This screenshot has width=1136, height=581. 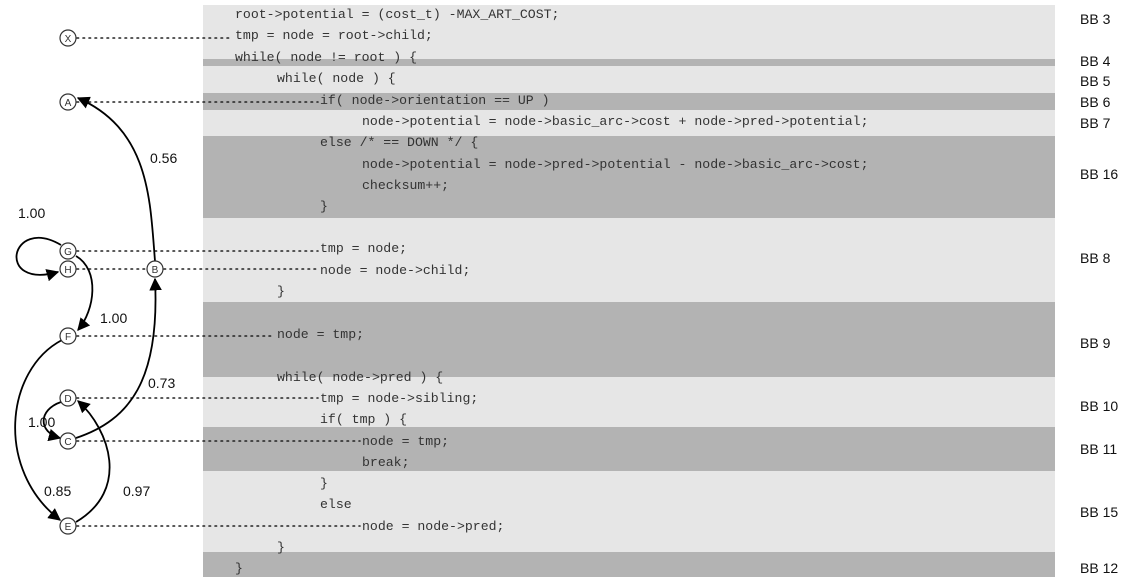 I want to click on edge-c-to-b, so click(x=118, y=358).